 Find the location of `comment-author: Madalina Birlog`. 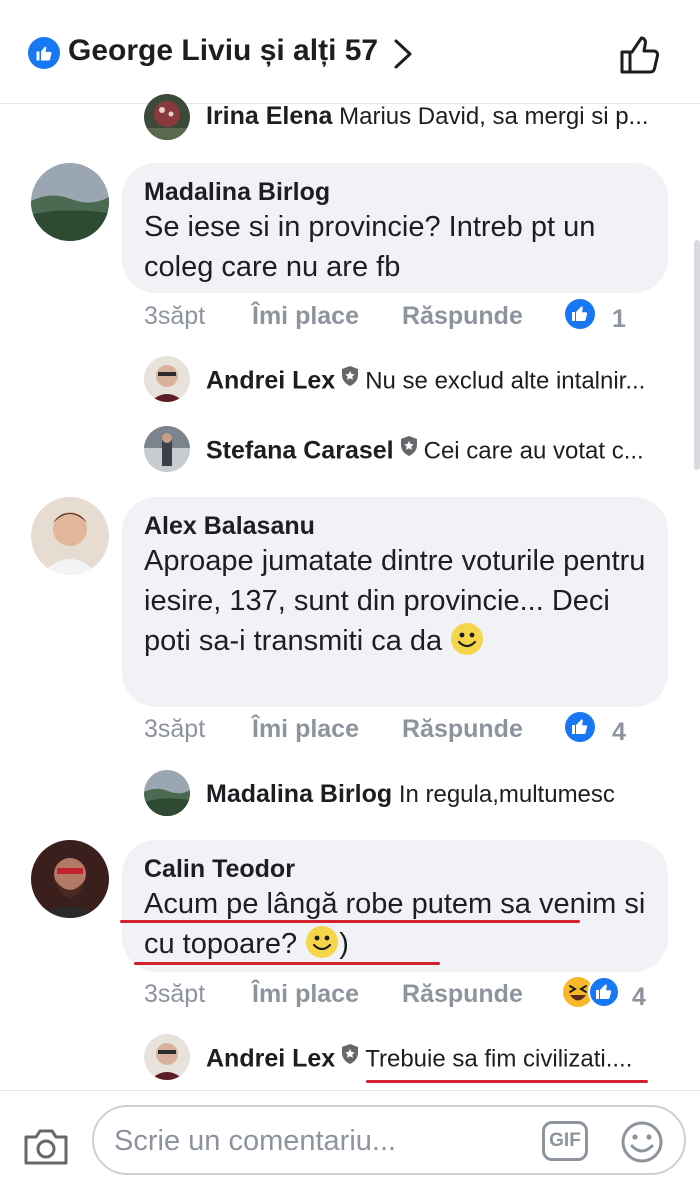

comment-author: Madalina Birlog is located at coordinates (395, 192).